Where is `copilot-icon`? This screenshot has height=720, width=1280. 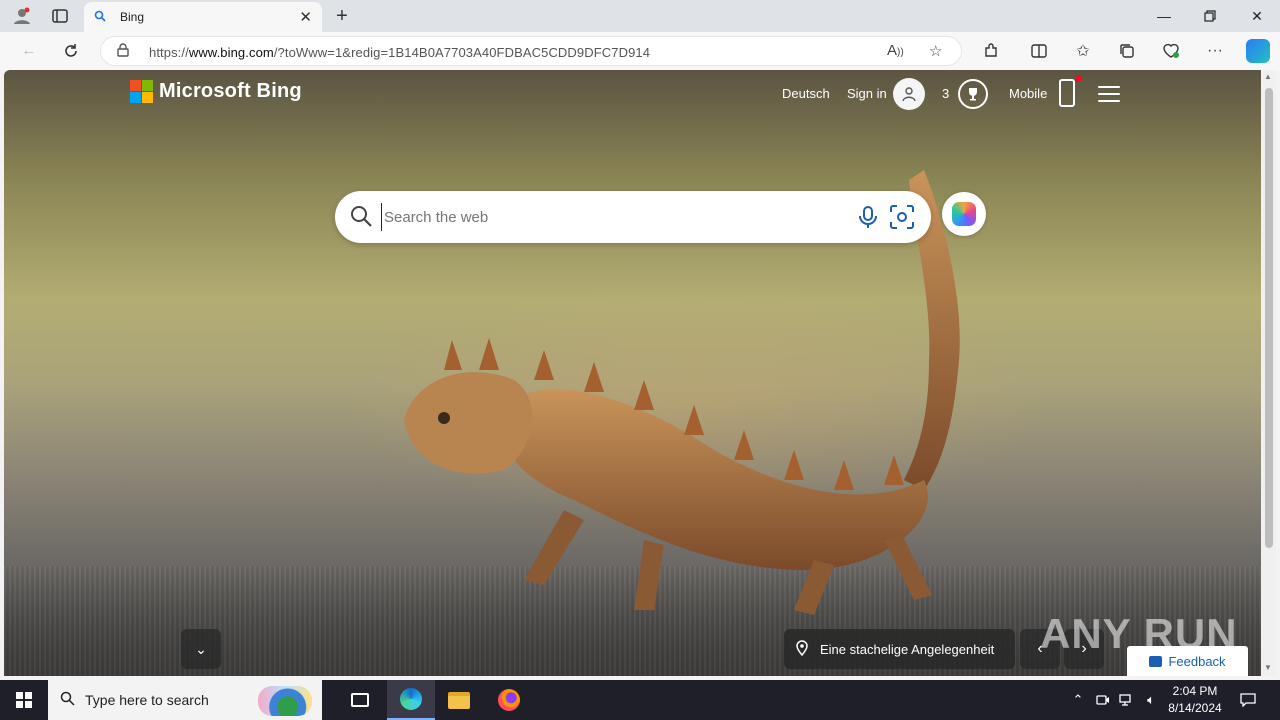 copilot-icon is located at coordinates (964, 214).